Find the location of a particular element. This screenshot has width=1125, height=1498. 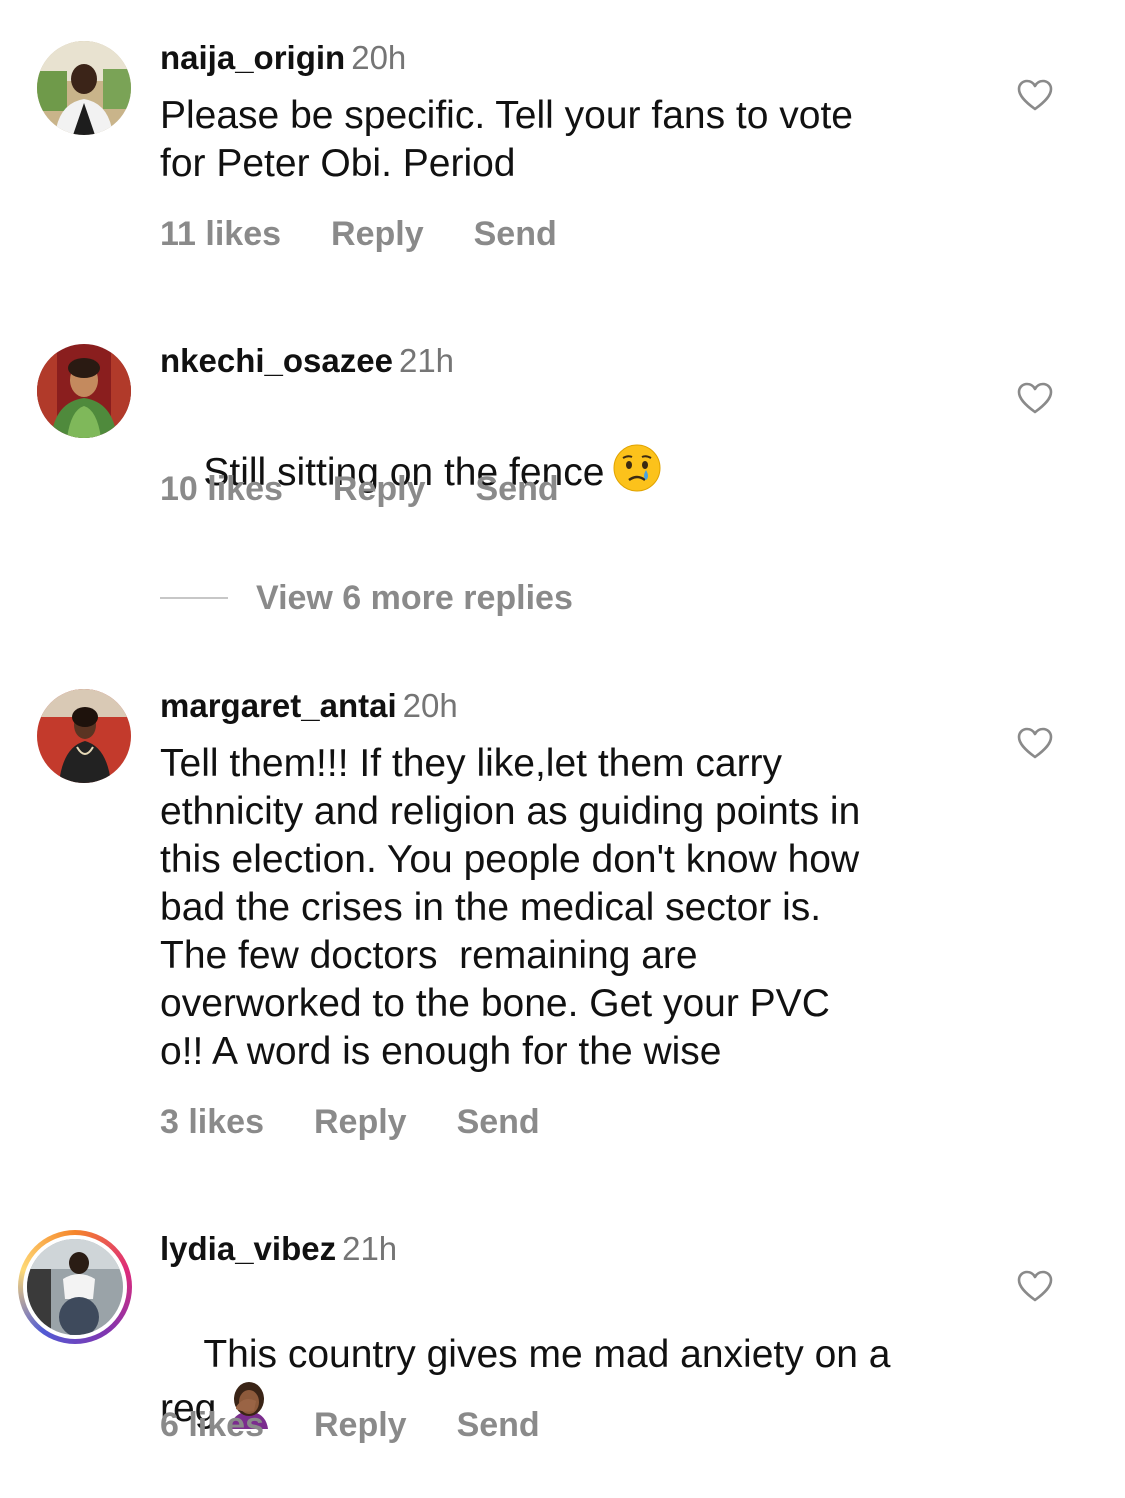

view-more-replies: View 6 more replies is located at coordinates (366, 598).